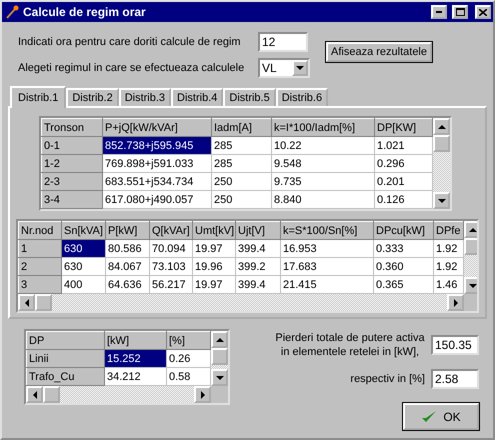  I want to click on table-cell: 0.360, so click(404, 267).